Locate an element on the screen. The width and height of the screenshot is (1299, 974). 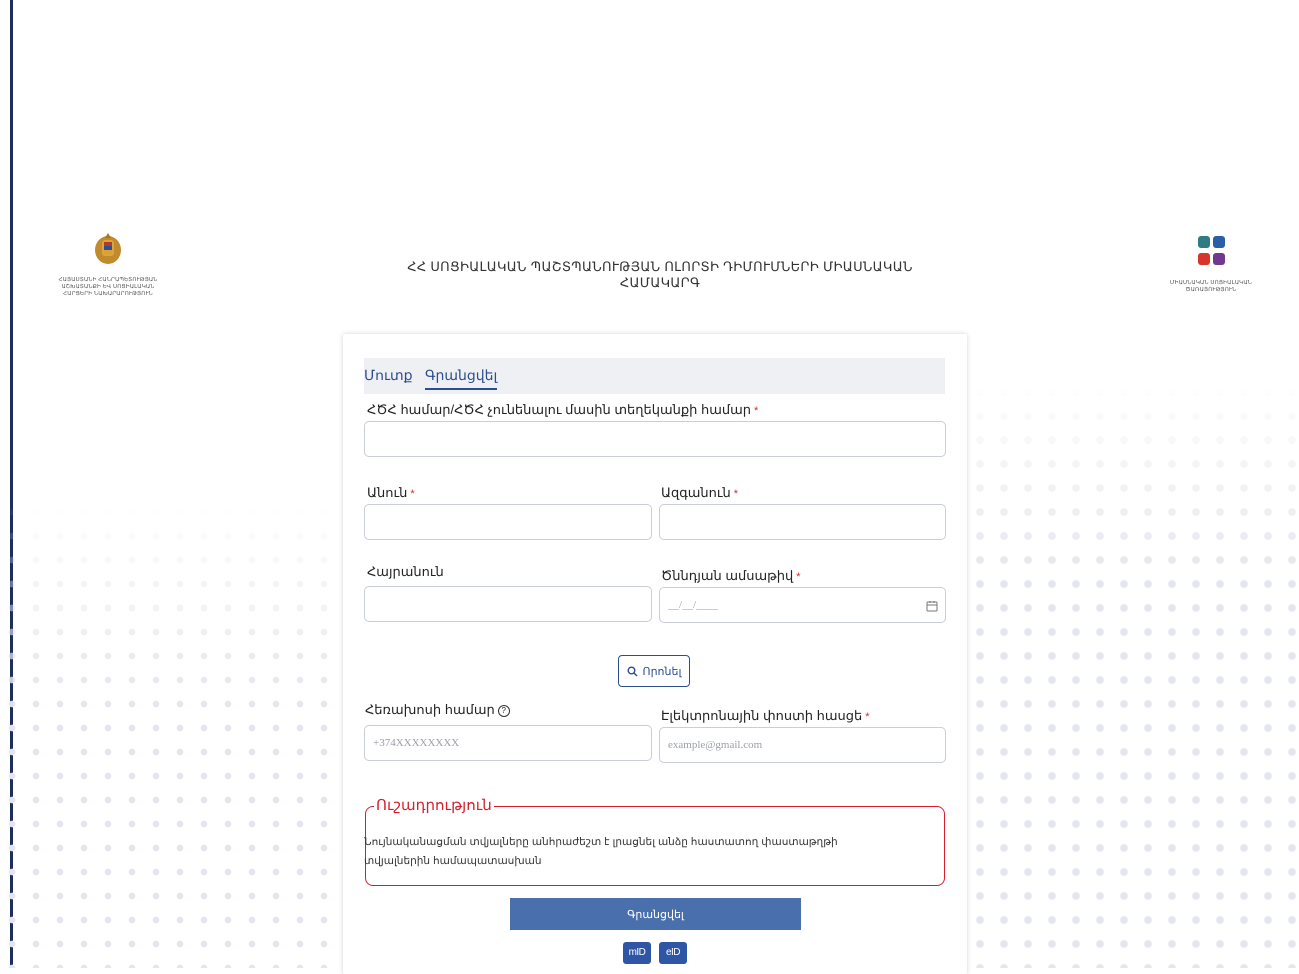
register-submit-button: Գրանցվել is located at coordinates (655, 914).